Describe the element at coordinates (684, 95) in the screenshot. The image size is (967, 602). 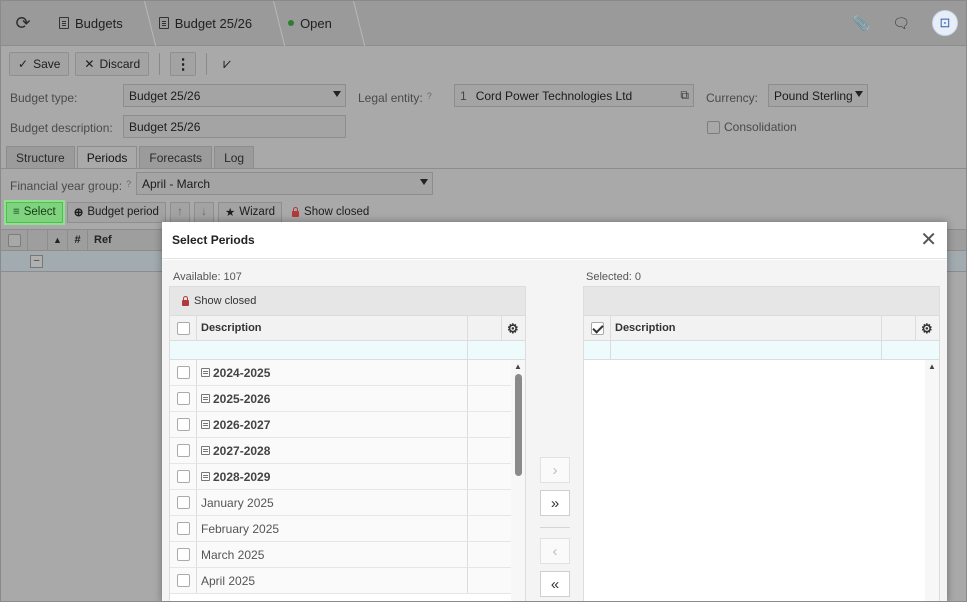
I see `external-link-icon: ⧉` at that location.